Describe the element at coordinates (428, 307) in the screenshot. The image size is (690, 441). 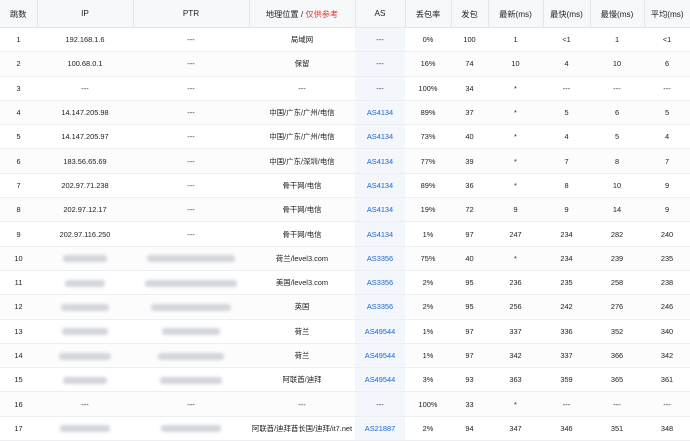
I see `loss-cell: 2%` at that location.